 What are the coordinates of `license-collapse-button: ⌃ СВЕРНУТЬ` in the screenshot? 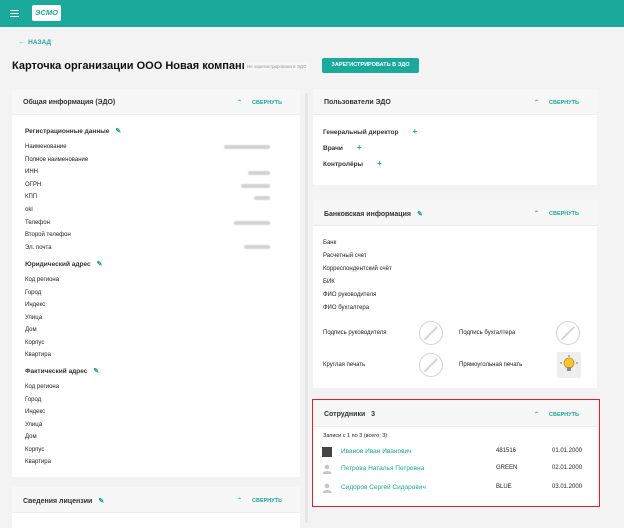 It's located at (259, 500).